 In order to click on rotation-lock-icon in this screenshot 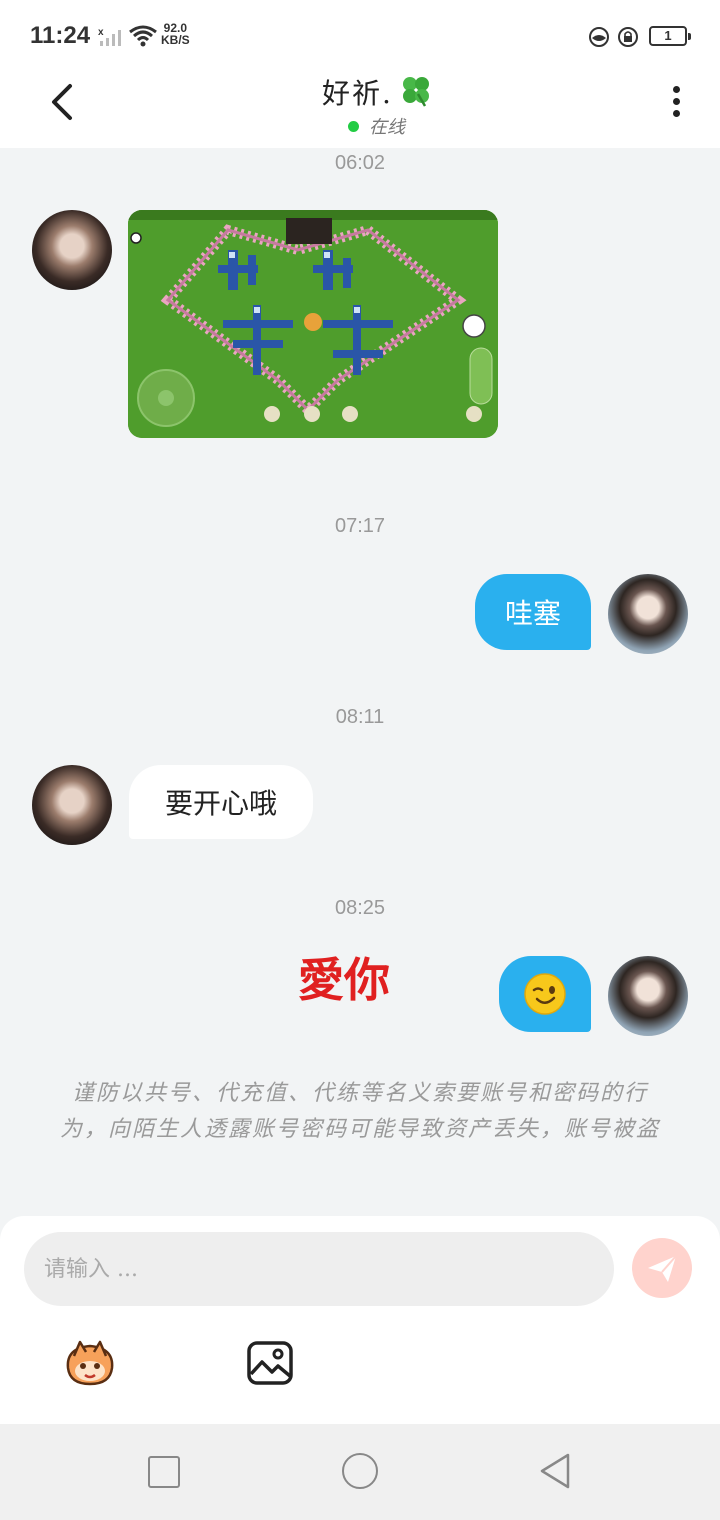, I will do `click(628, 37)`.